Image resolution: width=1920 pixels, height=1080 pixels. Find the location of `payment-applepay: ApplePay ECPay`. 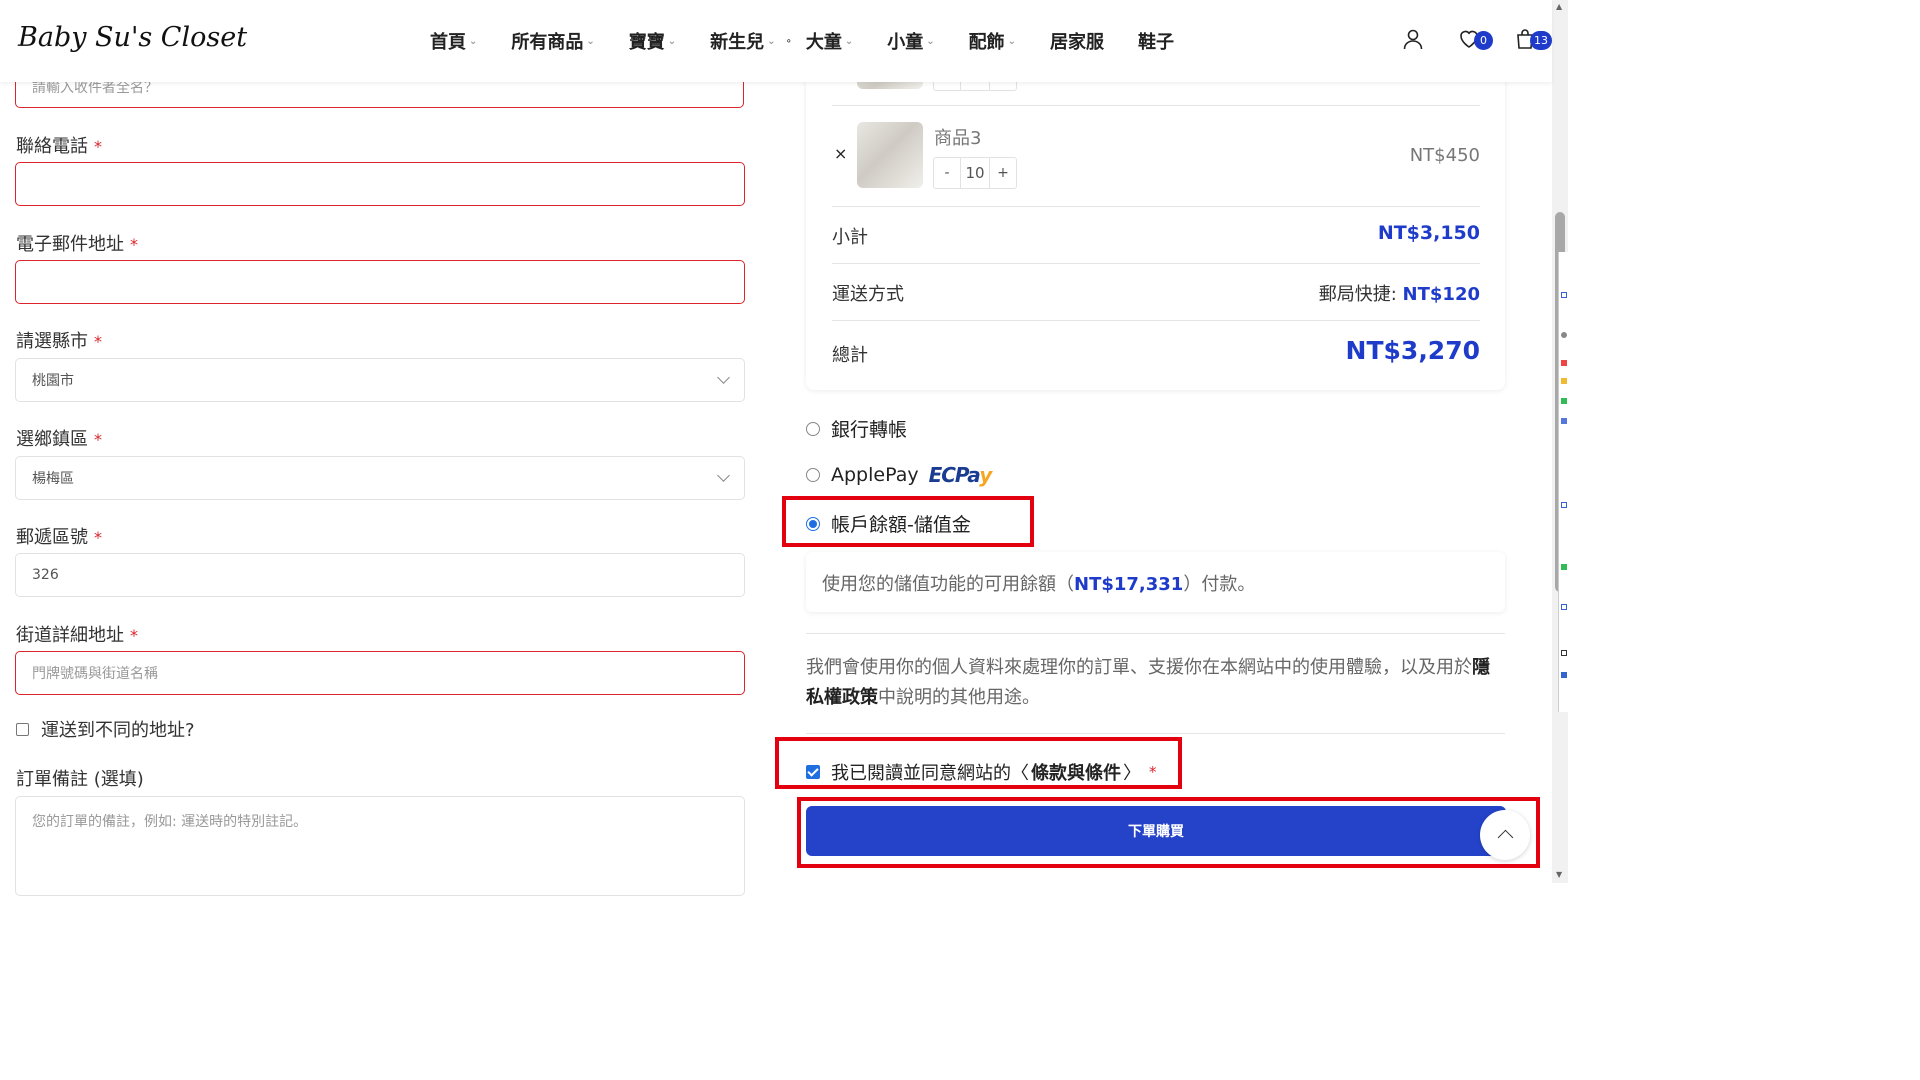

payment-applepay: ApplePay ECPay is located at coordinates (899, 475).